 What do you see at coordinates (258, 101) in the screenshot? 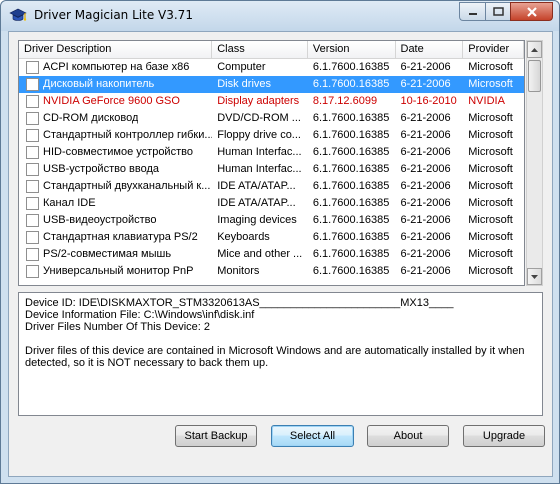
I see `class-cell: Display adapters` at bounding box center [258, 101].